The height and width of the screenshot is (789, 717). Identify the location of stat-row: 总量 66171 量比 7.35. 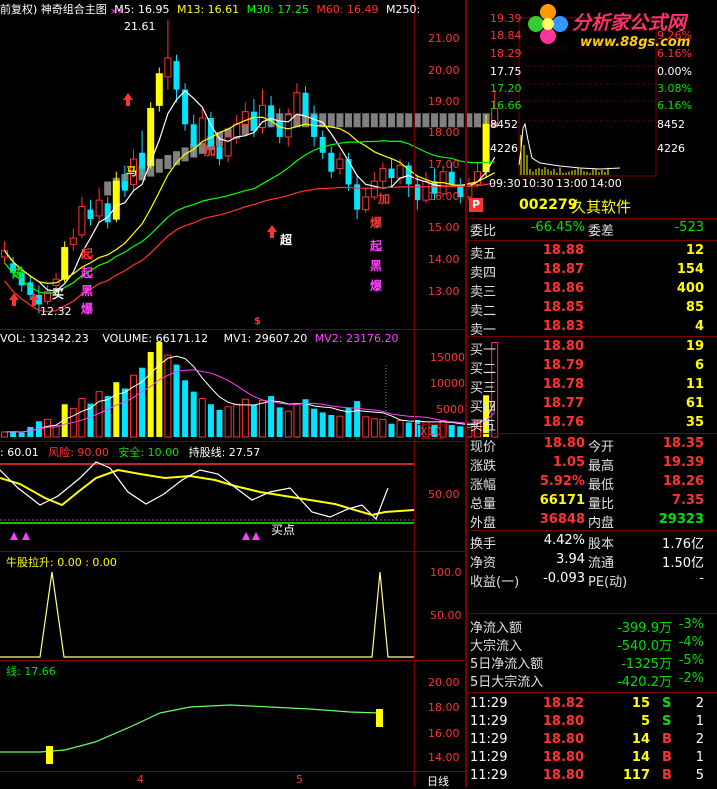
(588, 502).